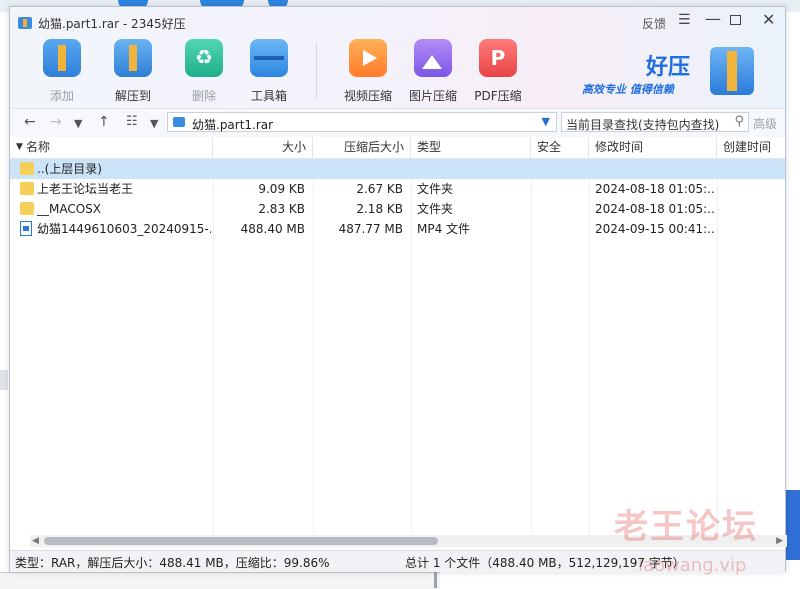 The width and height of the screenshot is (800, 589). Describe the element at coordinates (85, 189) in the screenshot. I see `file-name: 上老王论坛当老王` at that location.